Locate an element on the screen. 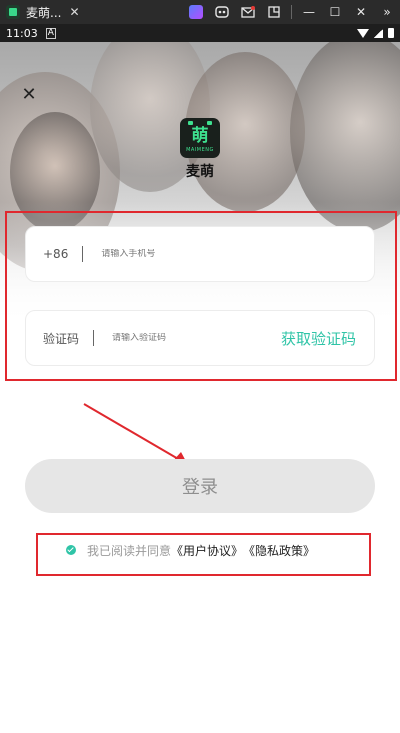 The image size is (400, 733). minimize-button: — is located at coordinates (309, 12).